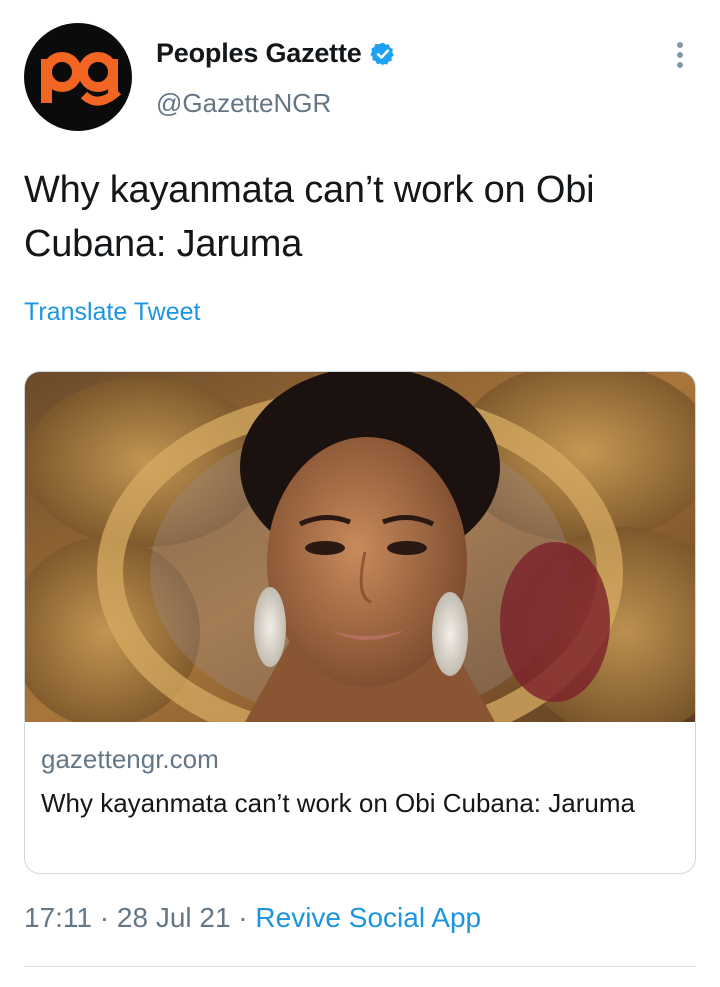 Image resolution: width=720 pixels, height=987 pixels. Describe the element at coordinates (81, 79) in the screenshot. I see `peoples-gazette-logo` at that location.